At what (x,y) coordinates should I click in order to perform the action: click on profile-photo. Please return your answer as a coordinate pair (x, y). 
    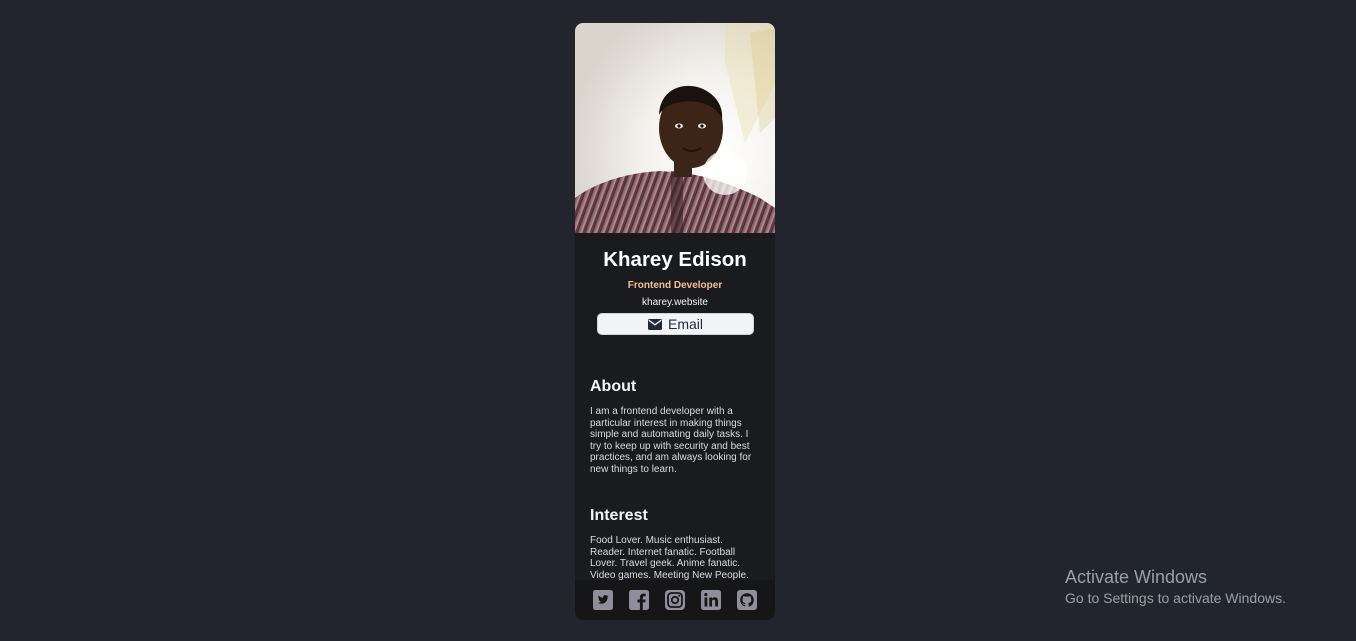
    Looking at the image, I should click on (675, 128).